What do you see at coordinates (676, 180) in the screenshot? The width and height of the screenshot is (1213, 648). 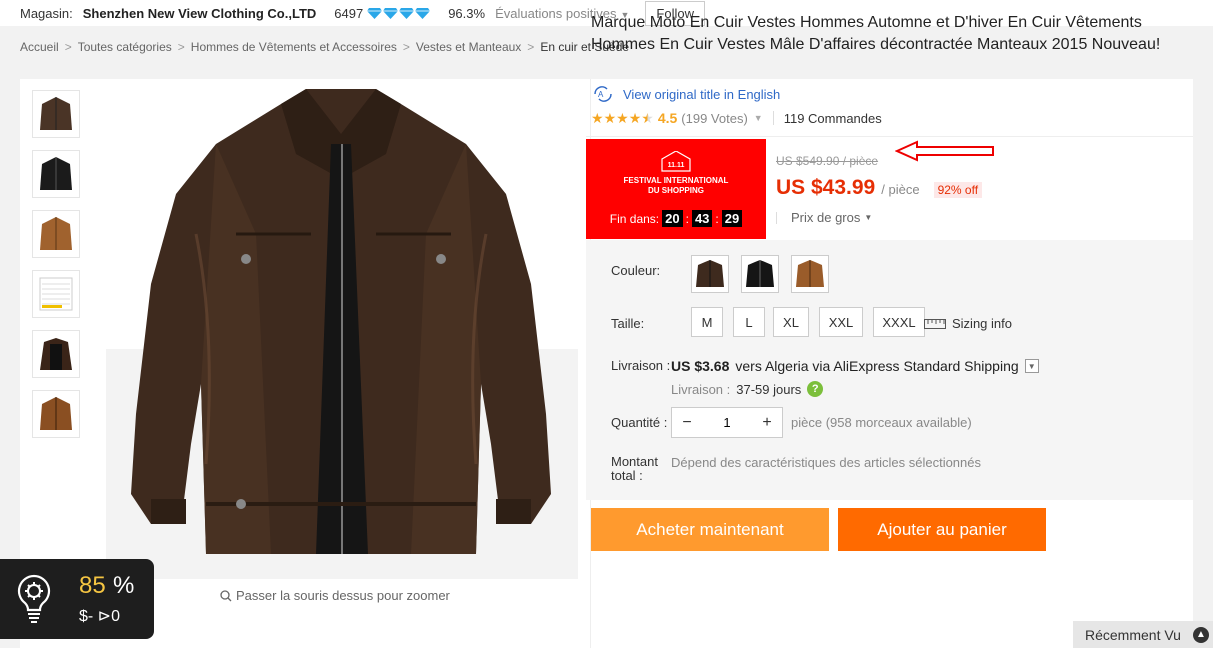 I see `festival-name-line1: FESTIVAL INTERNATIONAL` at bounding box center [676, 180].